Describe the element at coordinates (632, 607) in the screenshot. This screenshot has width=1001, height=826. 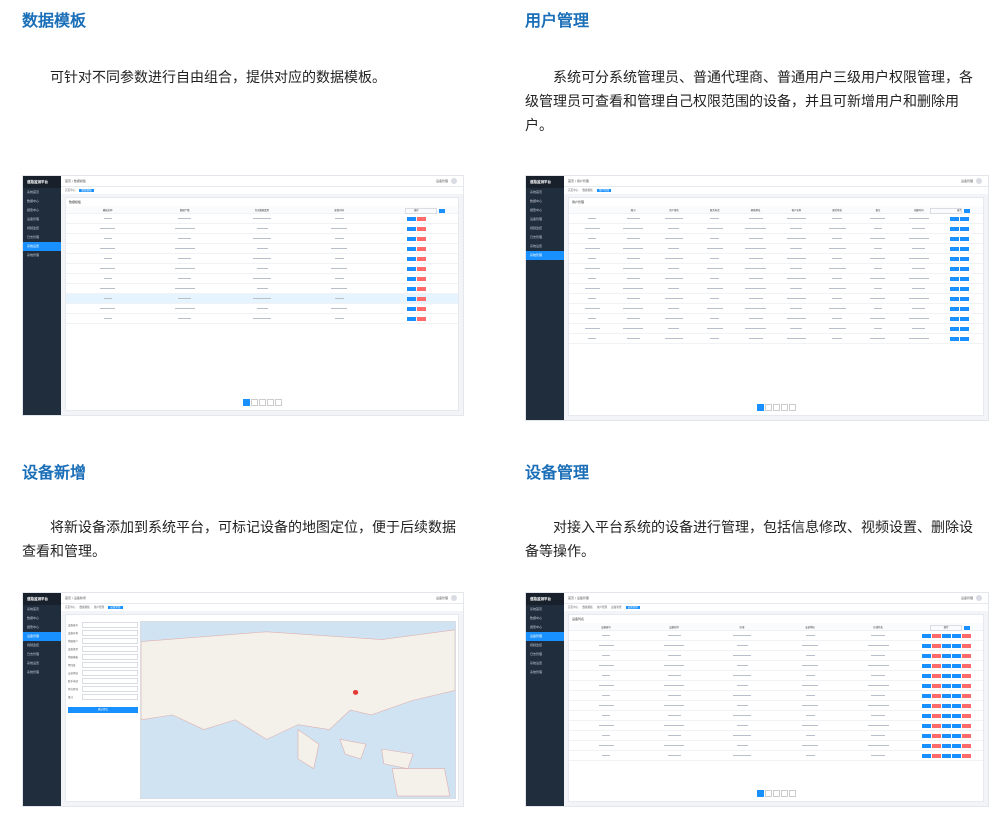
I see `tab-item: 设备管理` at that location.